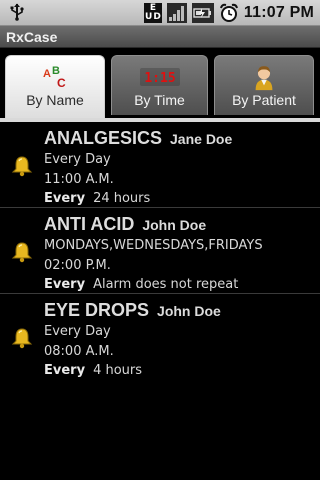  I want to click on eud-icon: E UD, so click(152, 12).